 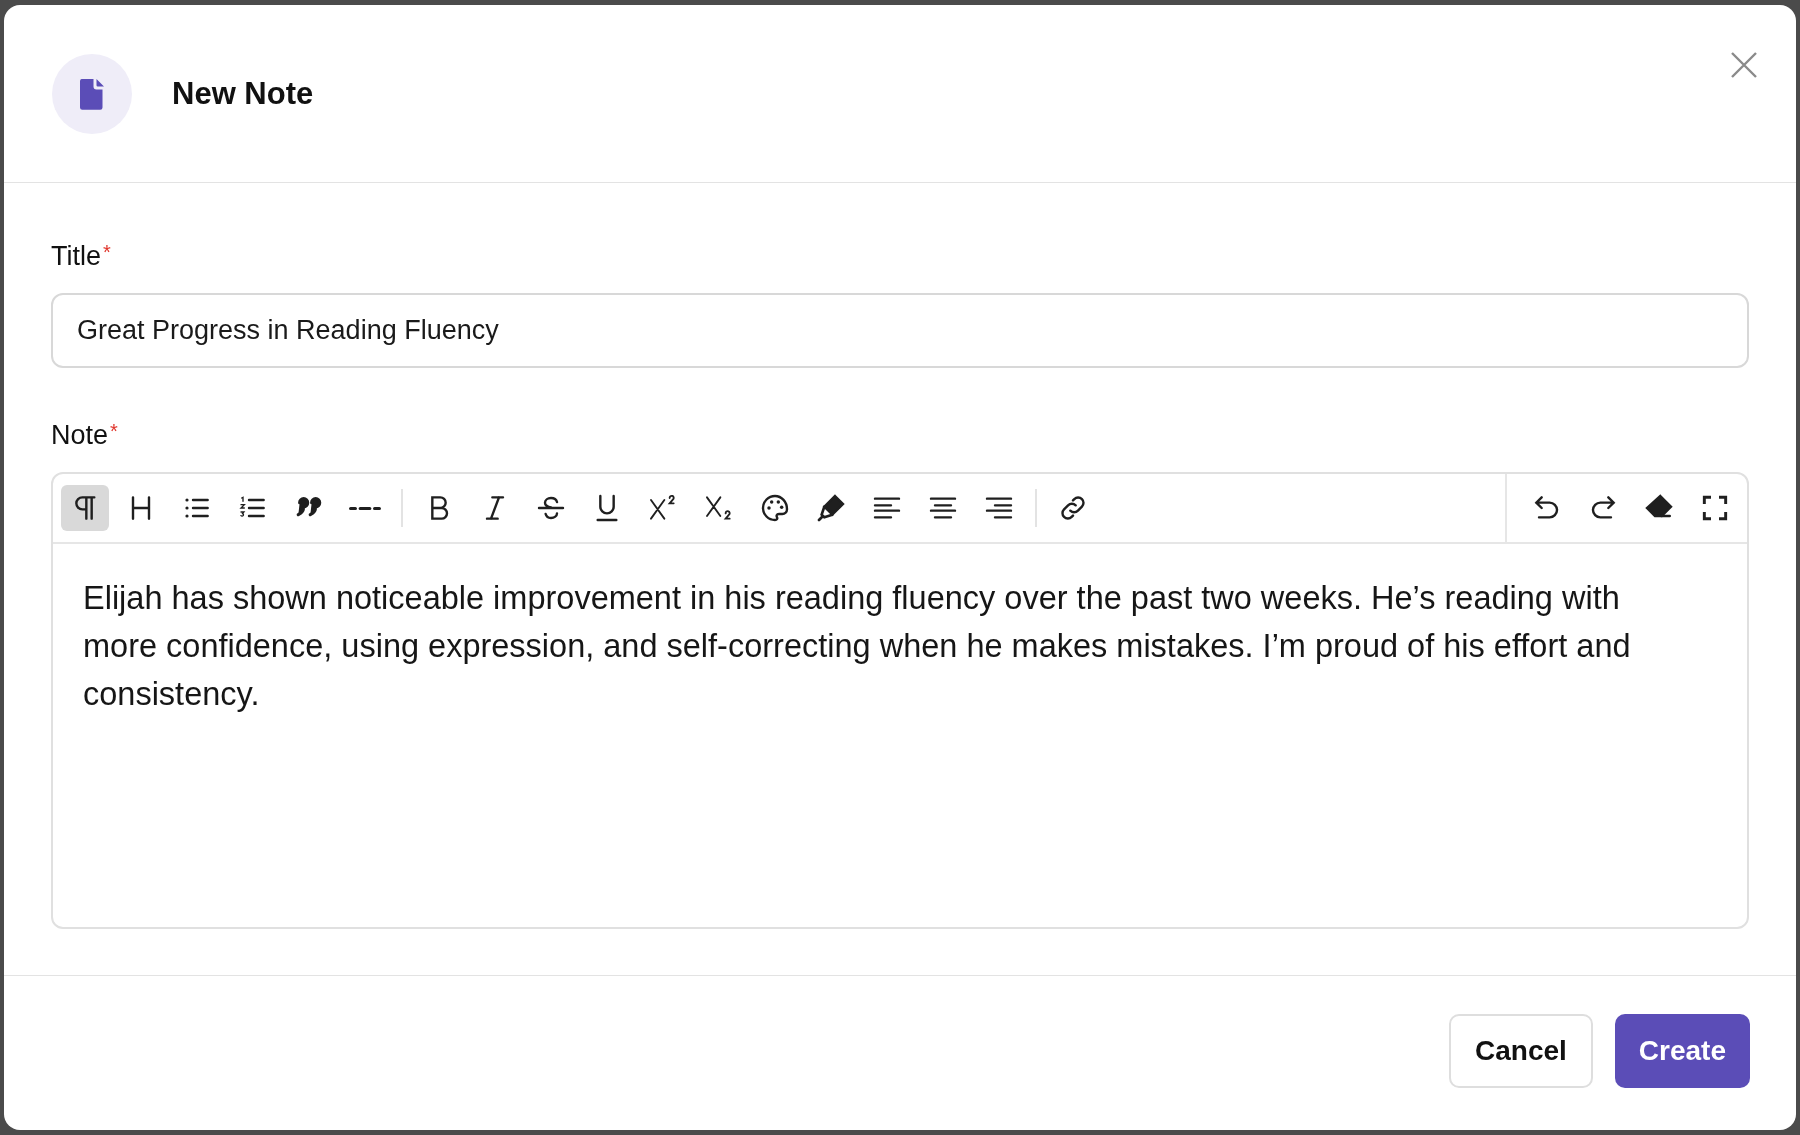 I want to click on note-text: Elijah has shown noticeable improvement in his reading fluency over the past two weeks. He’s reading with more confidence, using expression, and self-correcting when he makes mistakes. I’m proud of his effort and consistency., so click(x=880, y=646).